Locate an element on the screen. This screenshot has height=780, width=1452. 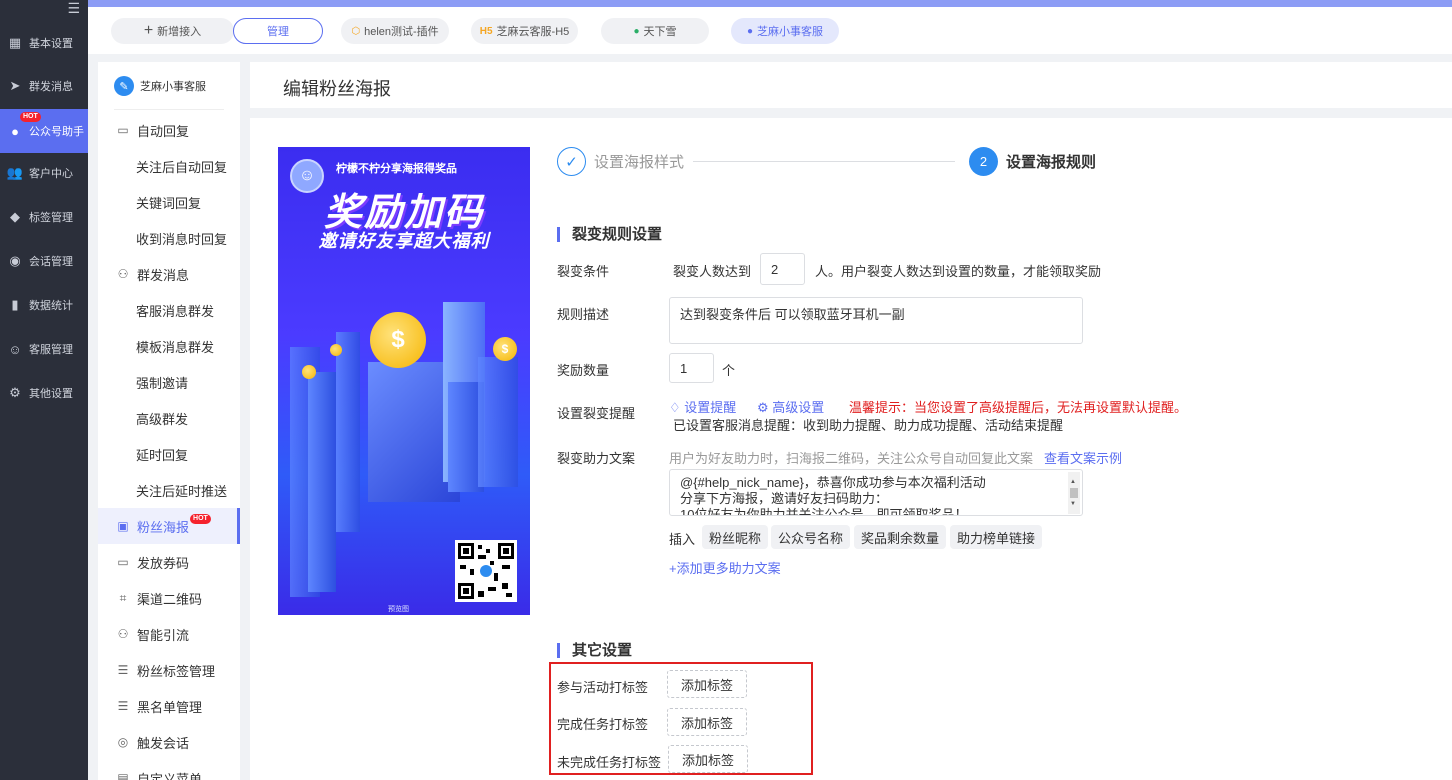
nav-item-service: ☺ 客服管理 is located at coordinates (44, 349).